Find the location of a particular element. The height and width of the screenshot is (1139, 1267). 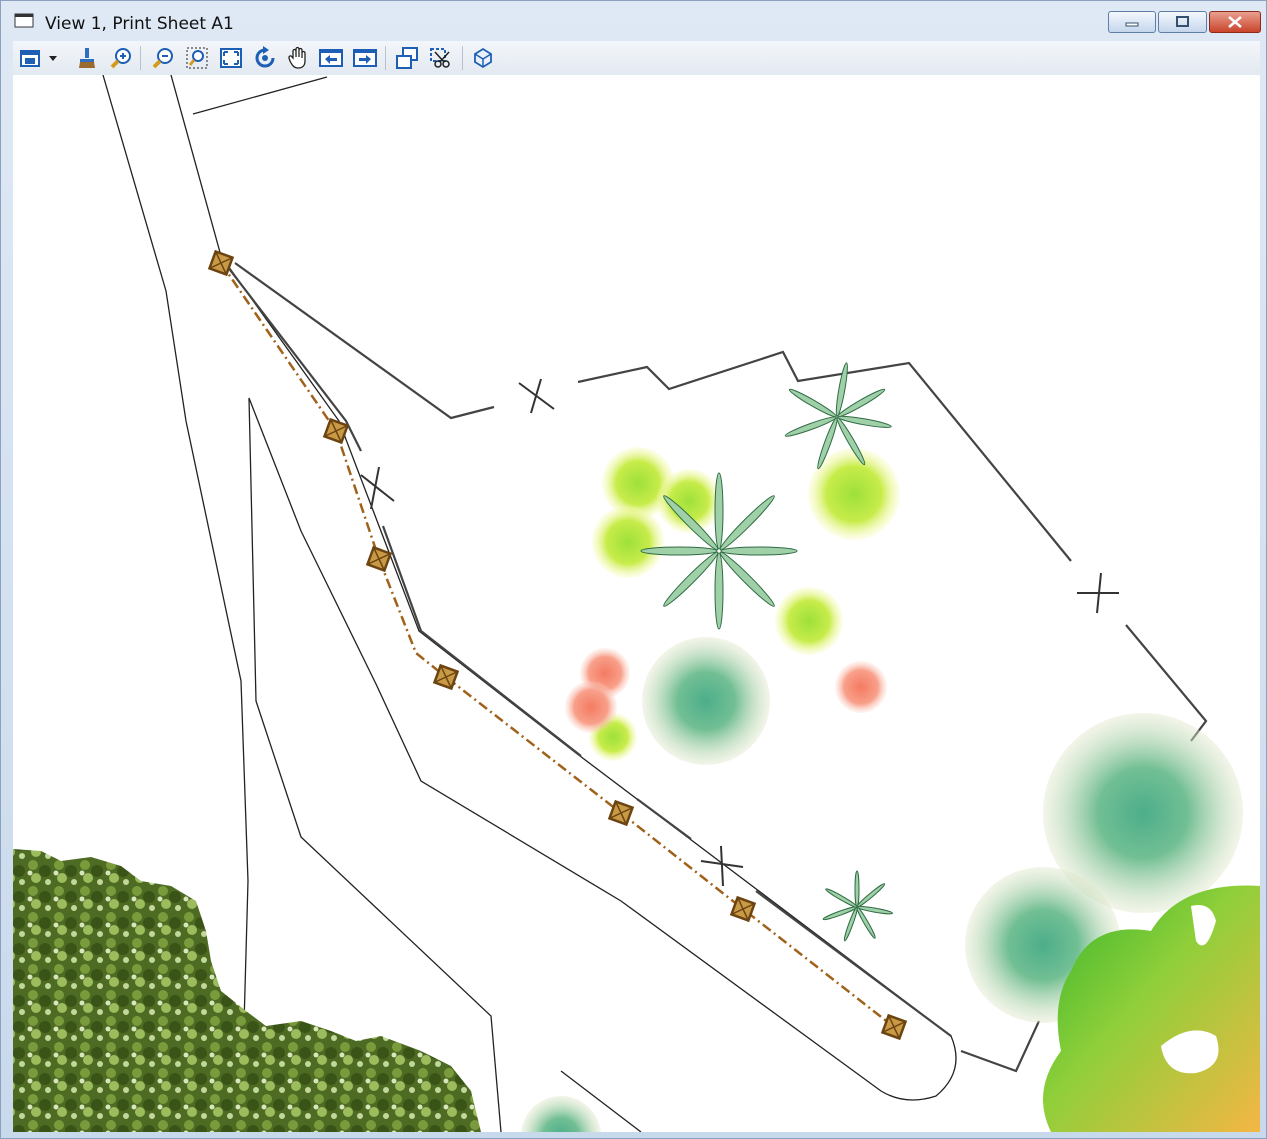

minimize-button is located at coordinates (1132, 22).